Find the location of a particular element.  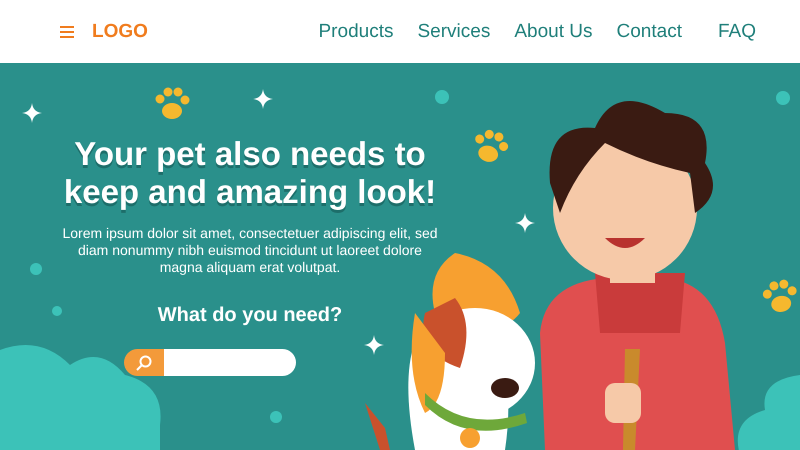

logo: LOGO is located at coordinates (120, 31).